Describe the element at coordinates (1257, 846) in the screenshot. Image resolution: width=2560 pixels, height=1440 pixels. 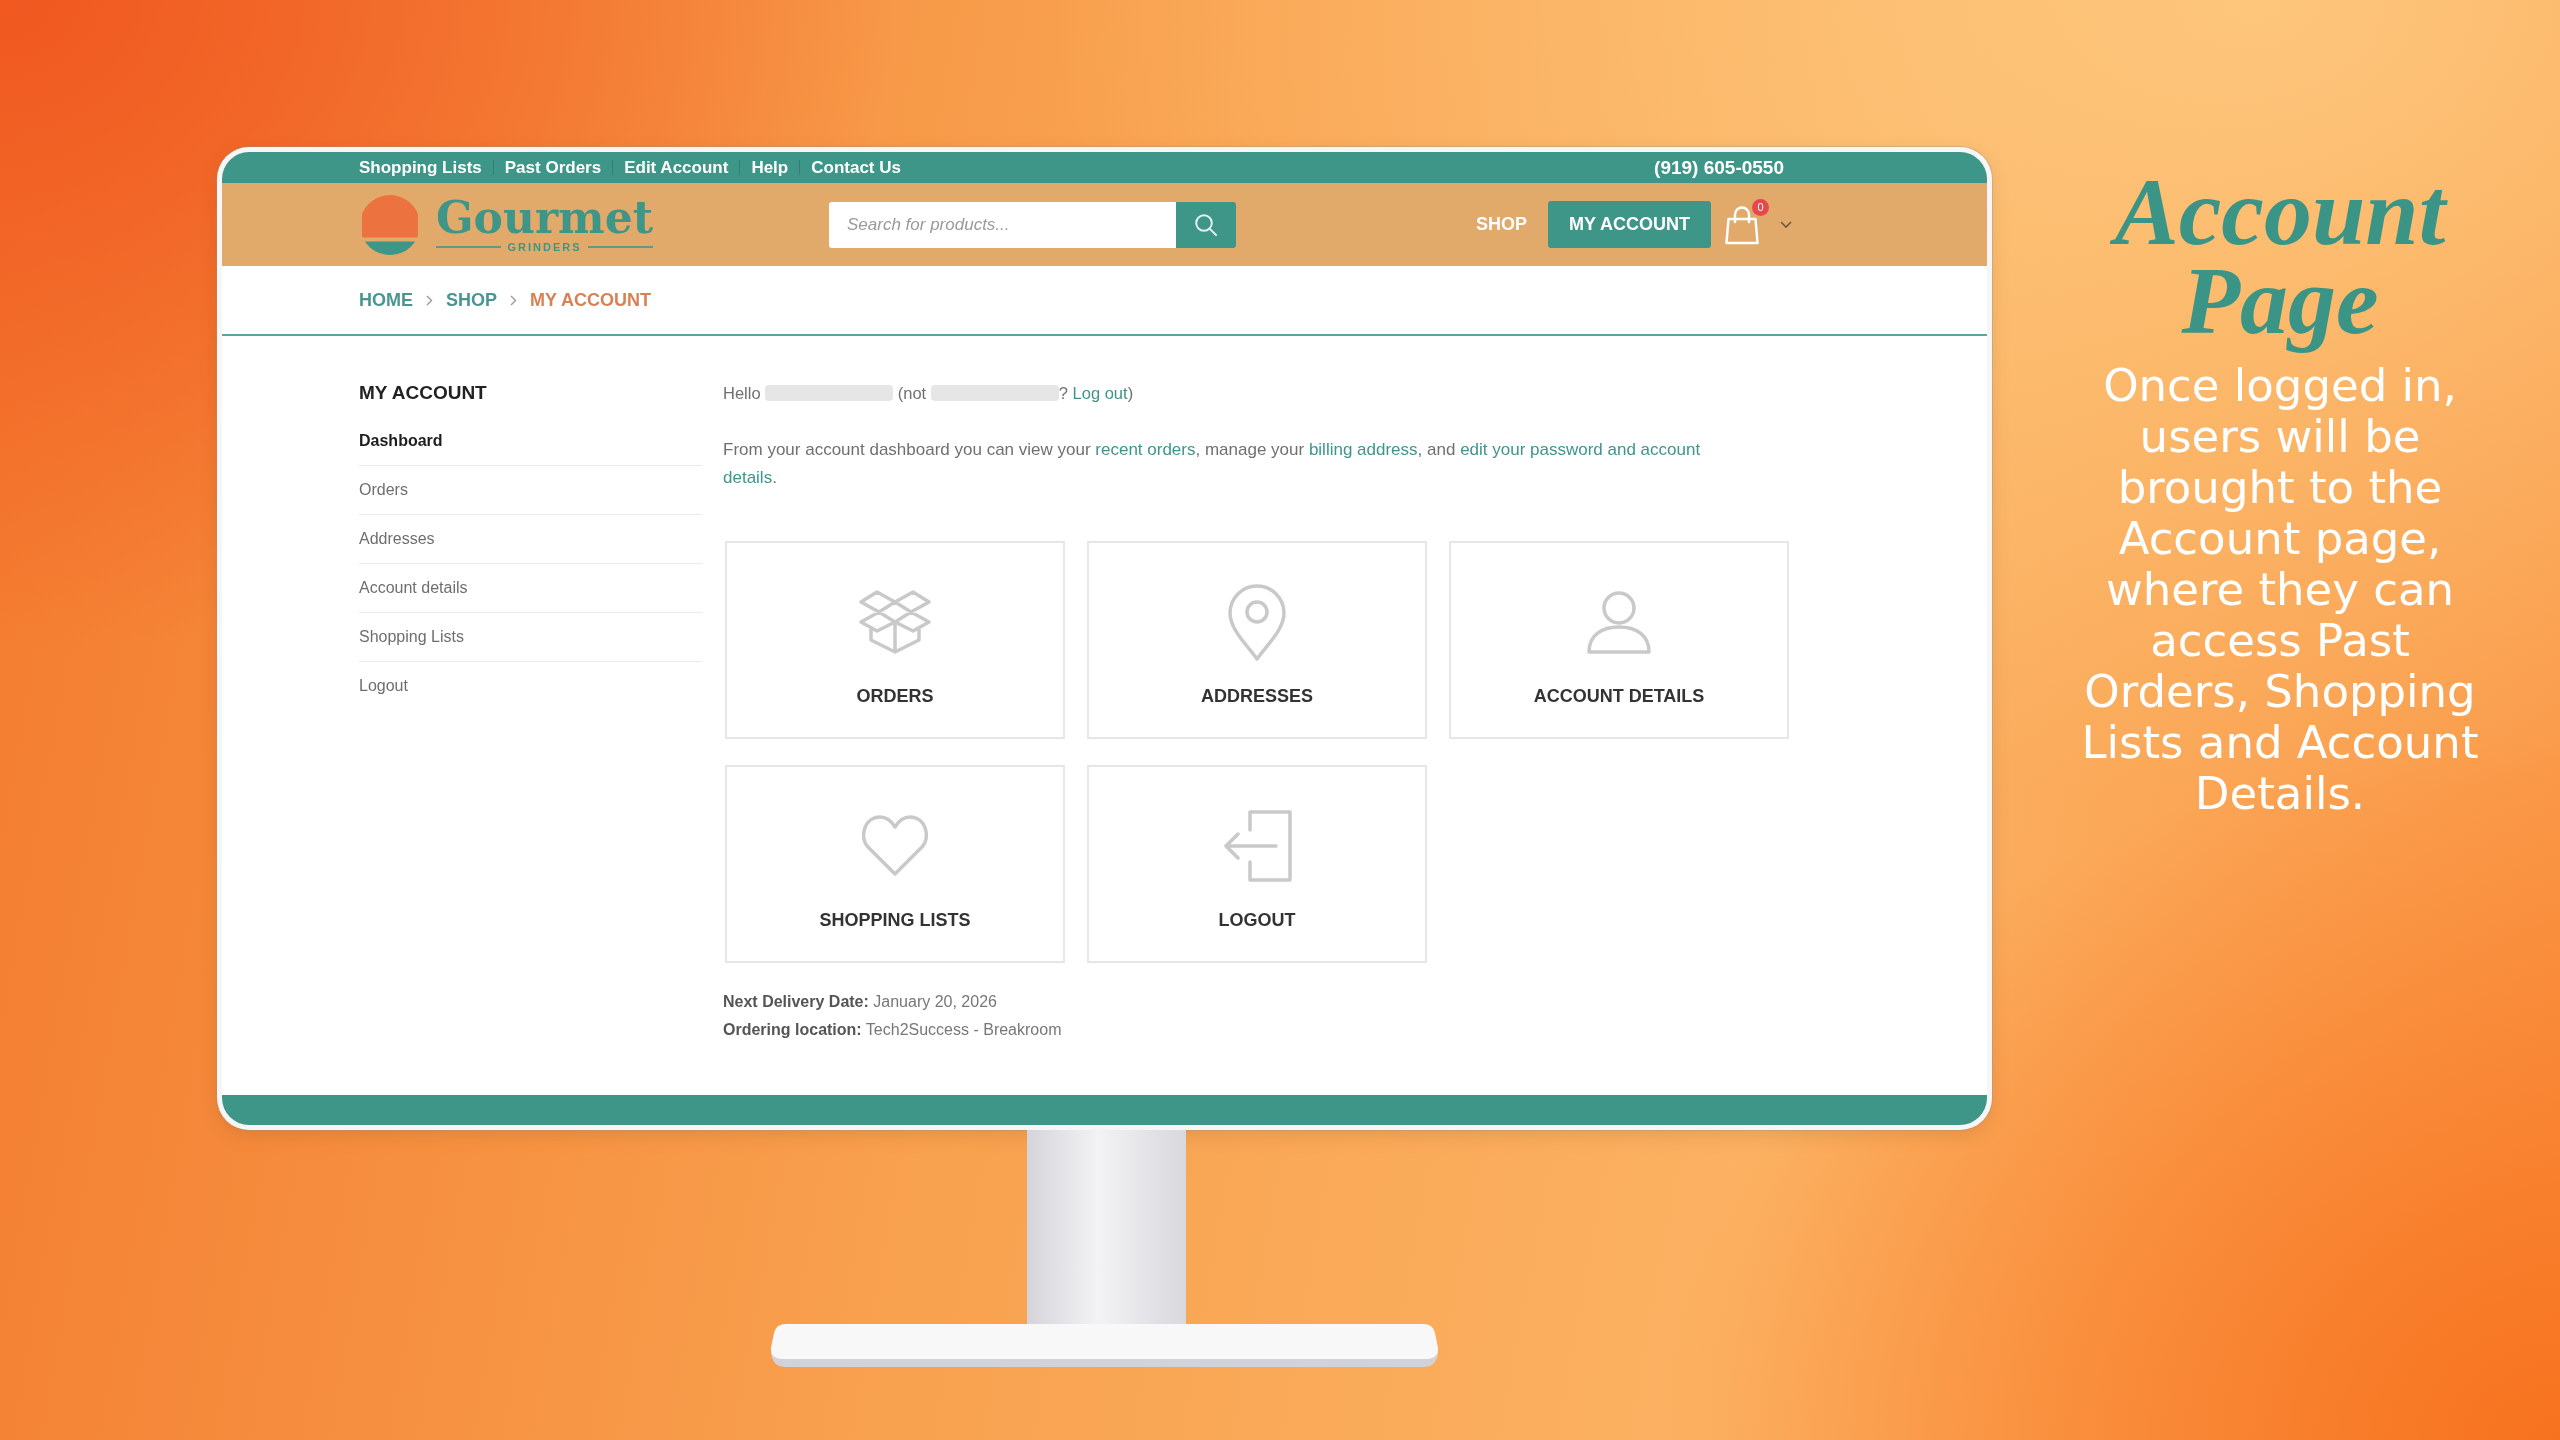
I see `logout-icon` at that location.